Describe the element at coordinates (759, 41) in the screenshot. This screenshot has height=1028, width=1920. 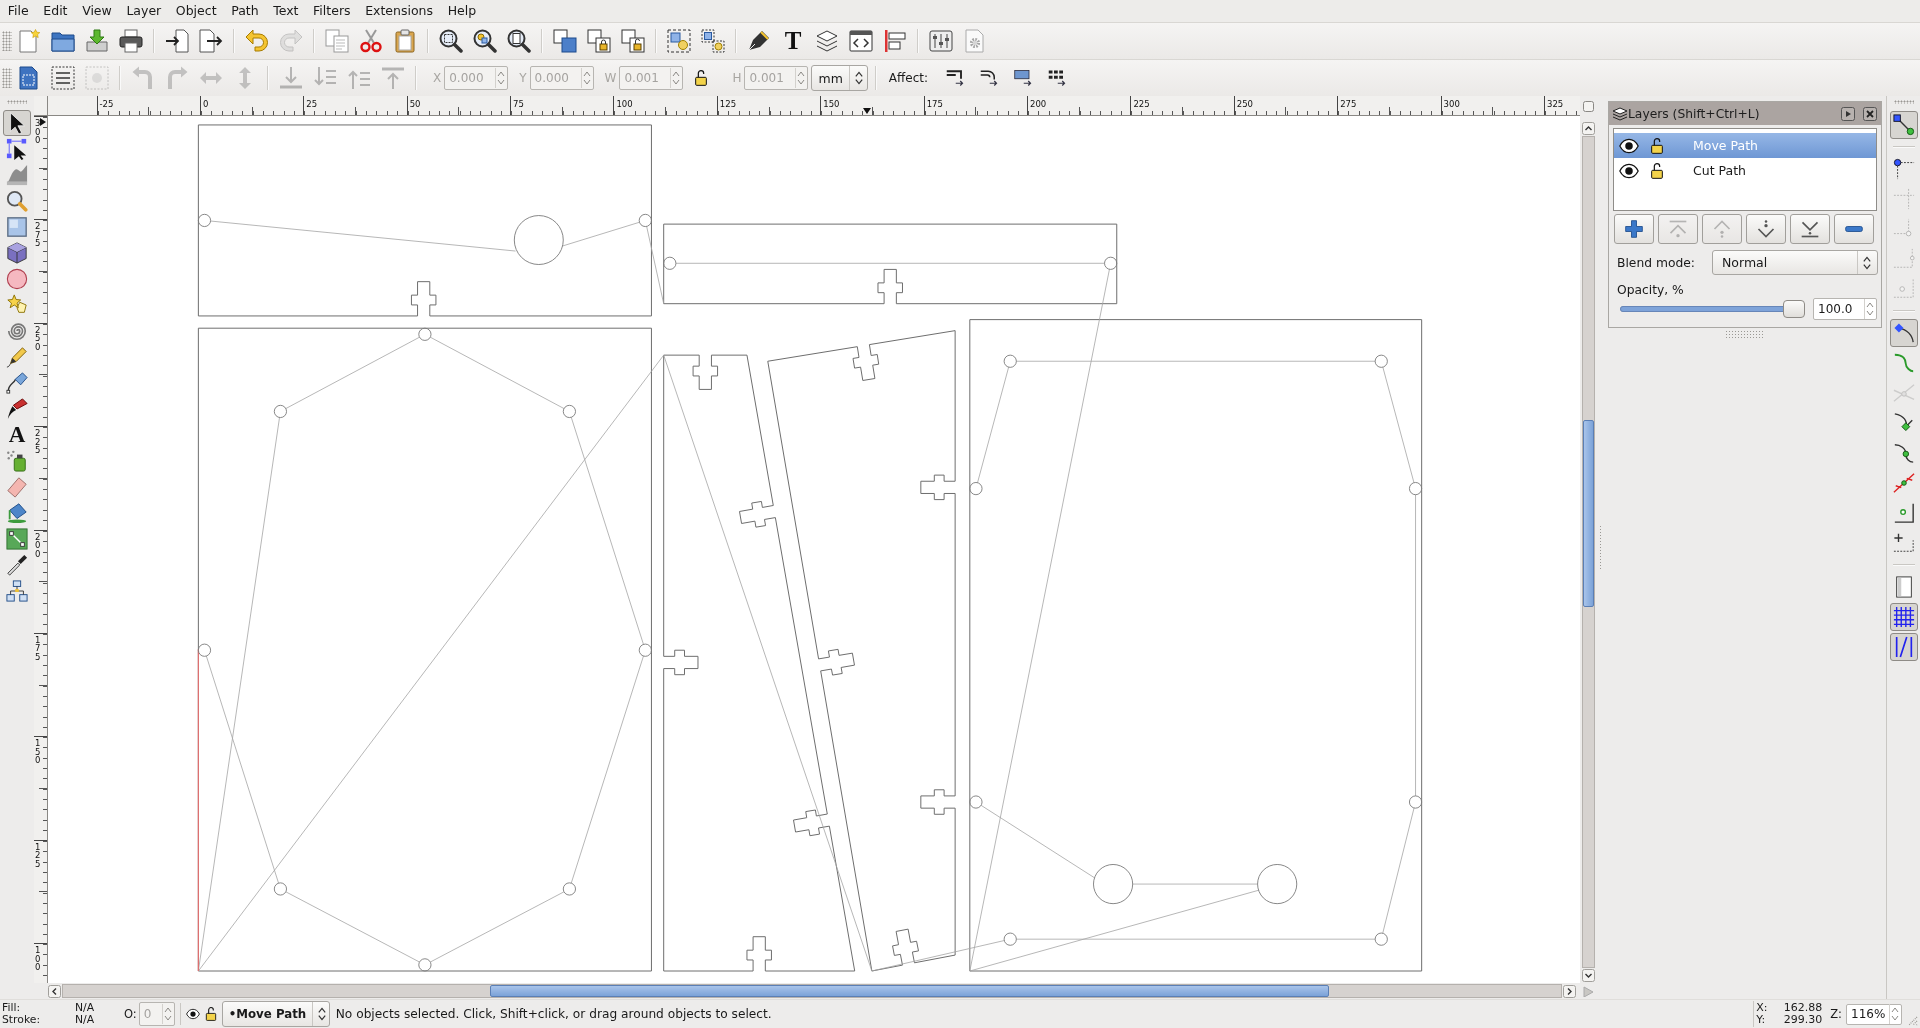
I see `pen-nib-icon` at that location.